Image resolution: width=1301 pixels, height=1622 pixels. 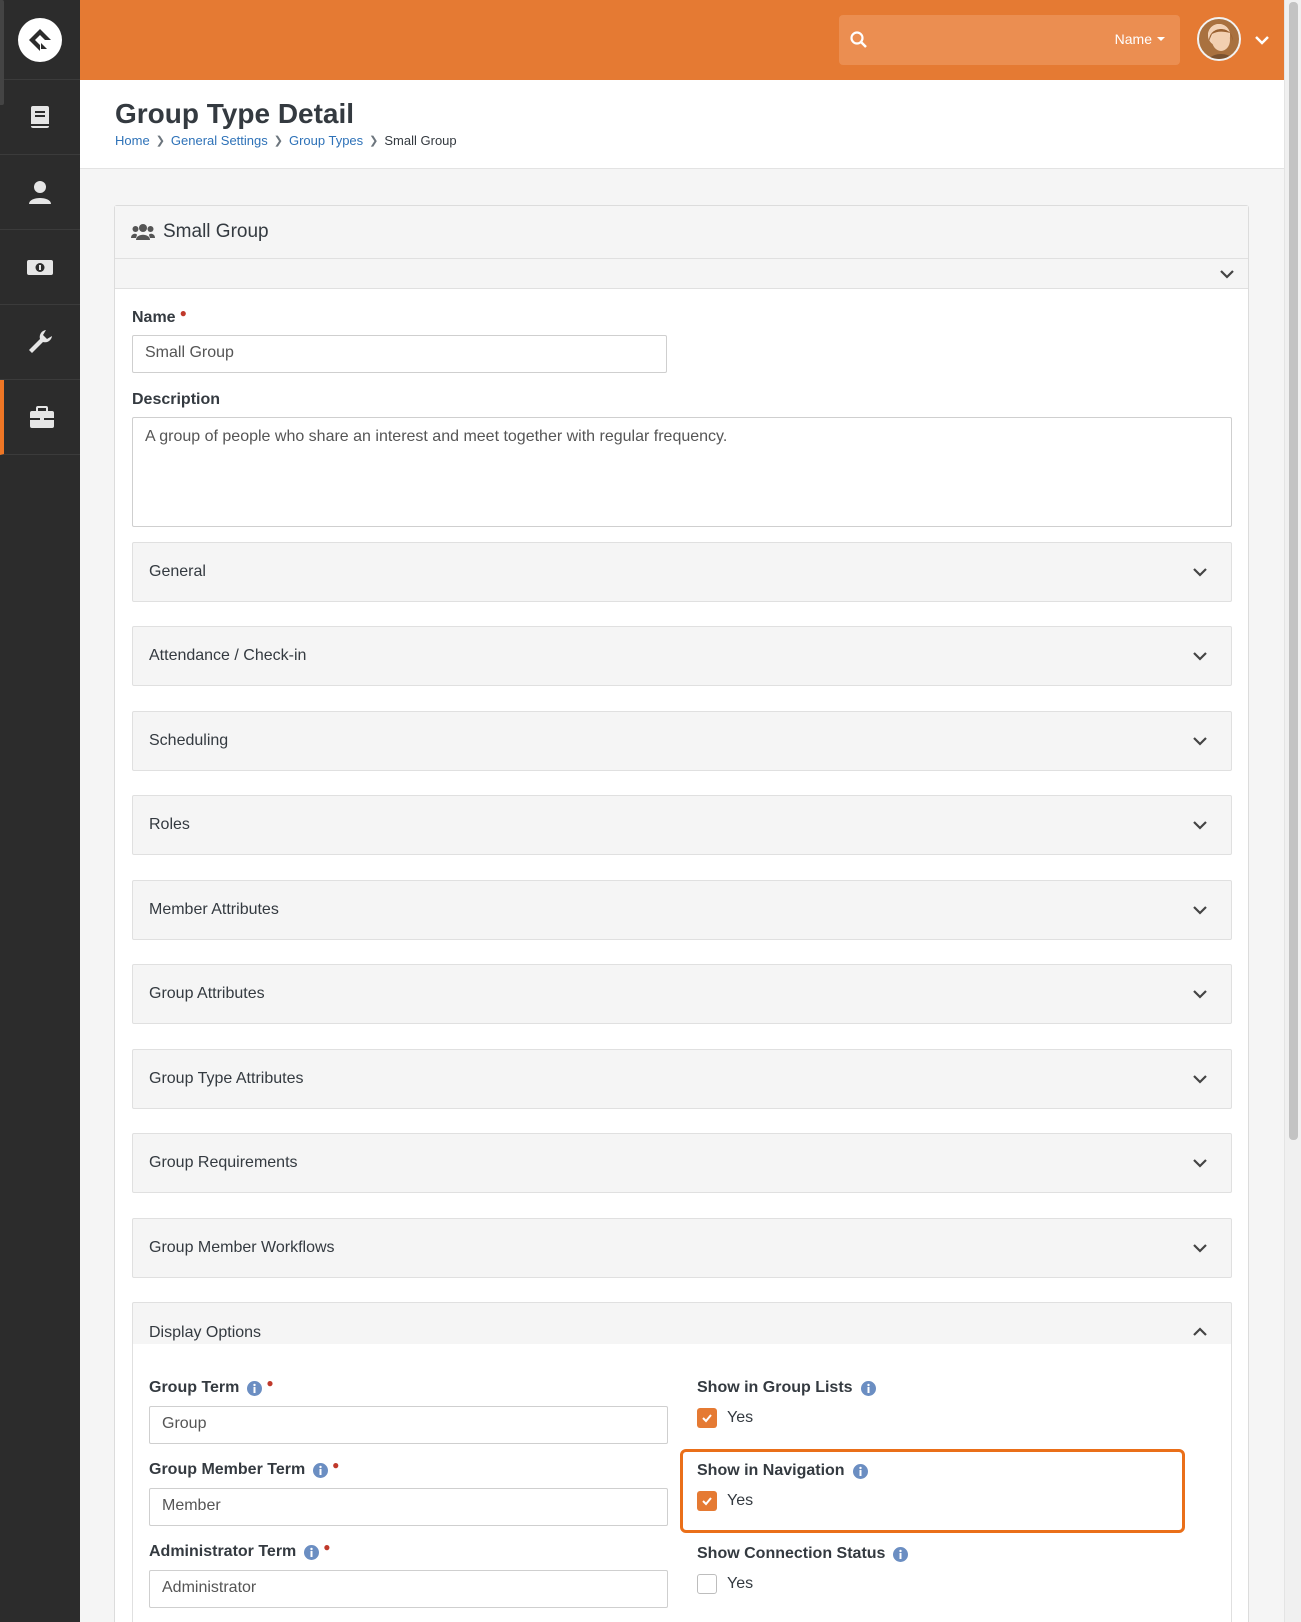 I want to click on avatar, so click(x=1219, y=39).